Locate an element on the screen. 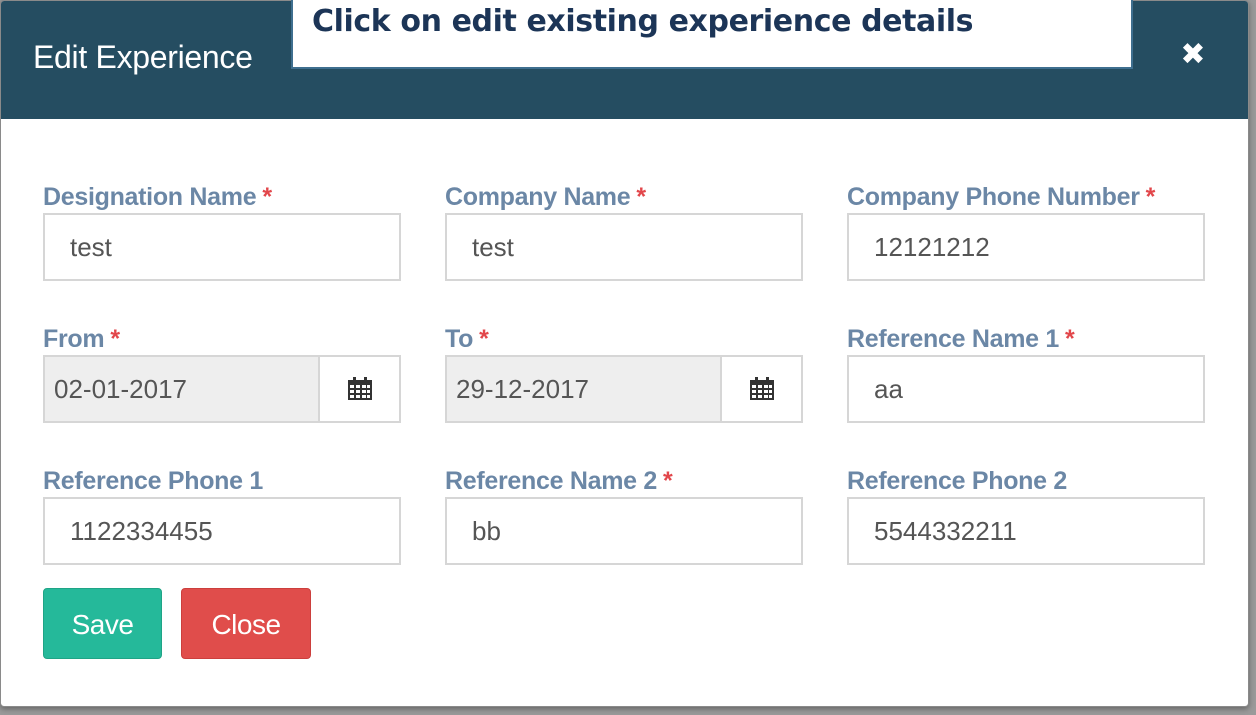 This screenshot has width=1256, height=715. reference-phone-1-input: 1122334455 is located at coordinates (222, 531).